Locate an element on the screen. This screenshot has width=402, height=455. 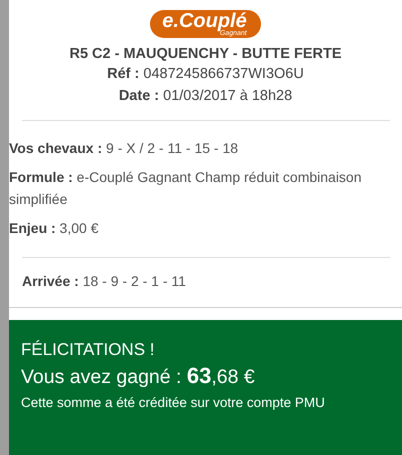
winnings-amount: Vous avez gagné : 63,68 € is located at coordinates (138, 376).